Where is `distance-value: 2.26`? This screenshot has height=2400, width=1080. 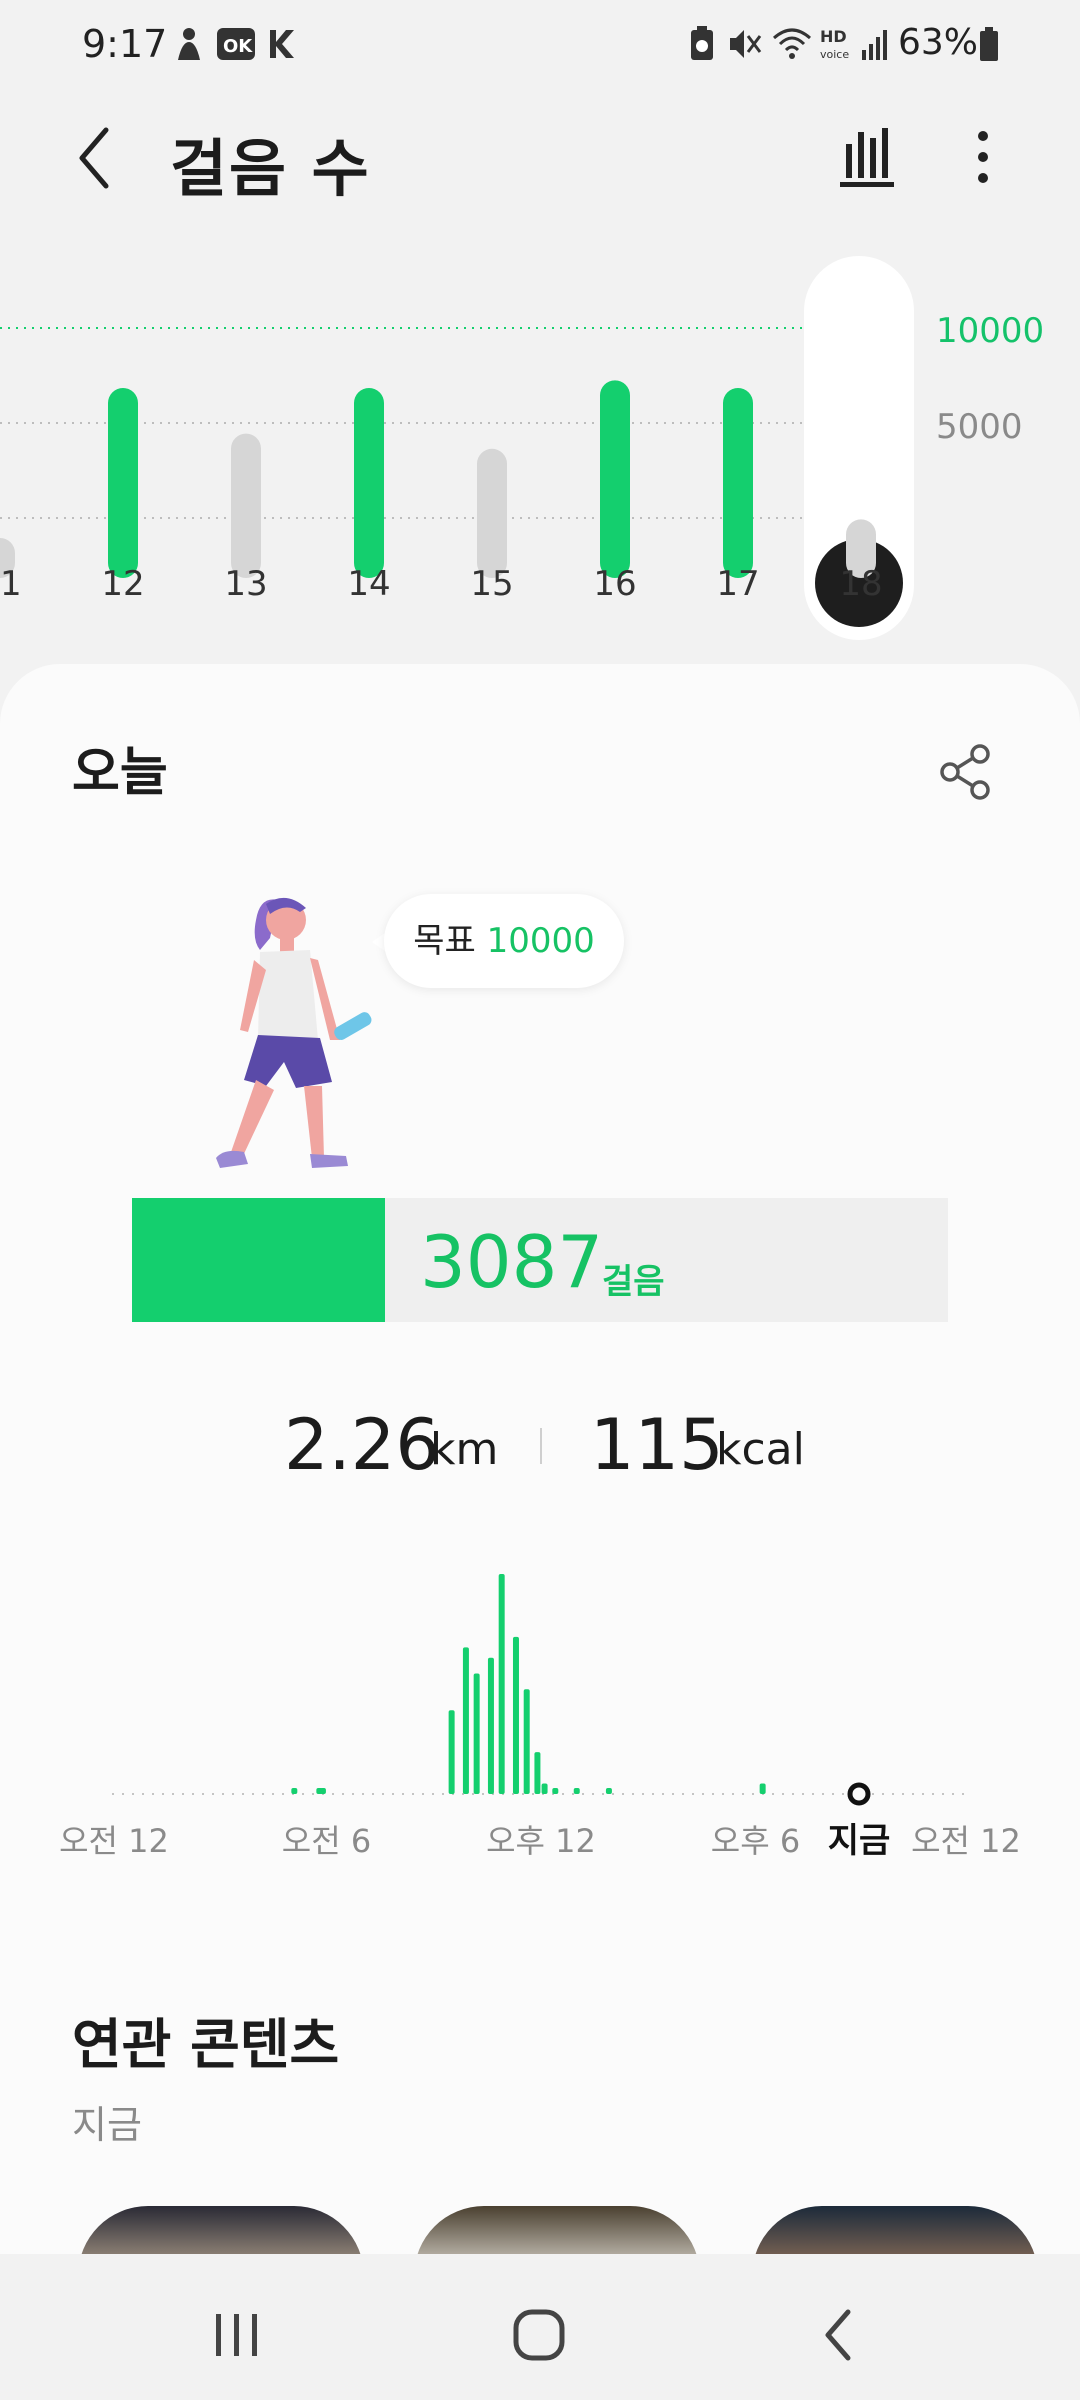 distance-value: 2.26 is located at coordinates (362, 1445).